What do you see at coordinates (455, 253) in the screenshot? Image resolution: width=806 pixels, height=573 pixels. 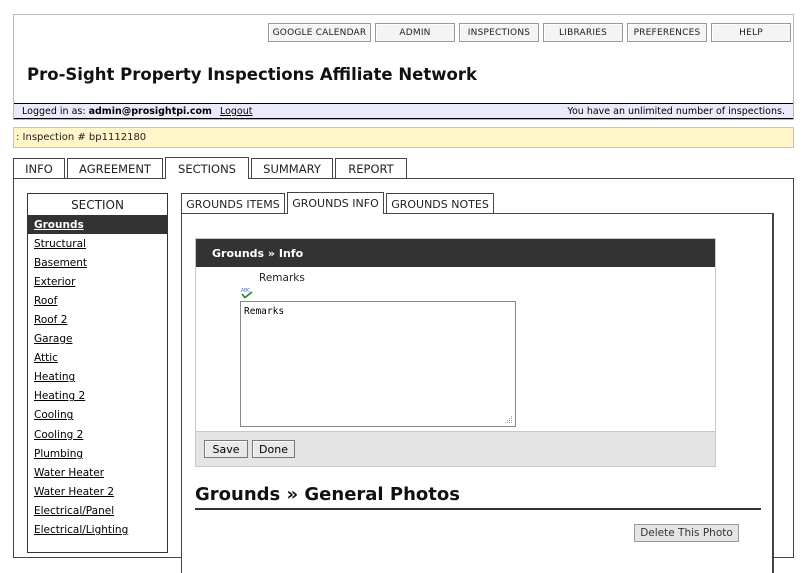 I see `info-title: Grounds » Info` at bounding box center [455, 253].